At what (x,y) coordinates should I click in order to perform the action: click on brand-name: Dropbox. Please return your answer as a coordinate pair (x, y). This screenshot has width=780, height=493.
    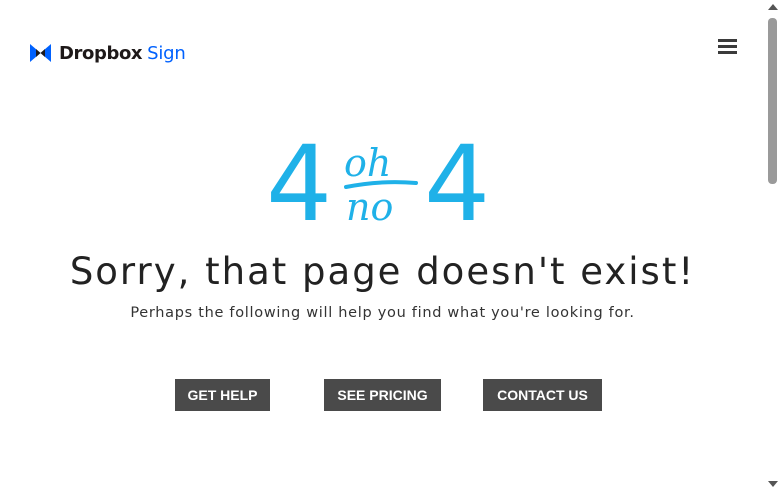
    Looking at the image, I should click on (101, 53).